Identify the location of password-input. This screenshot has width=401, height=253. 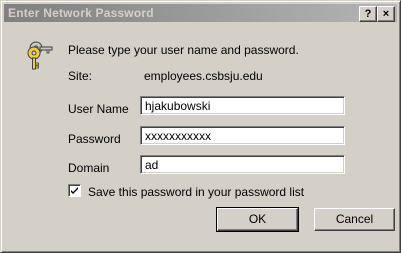
(241, 135).